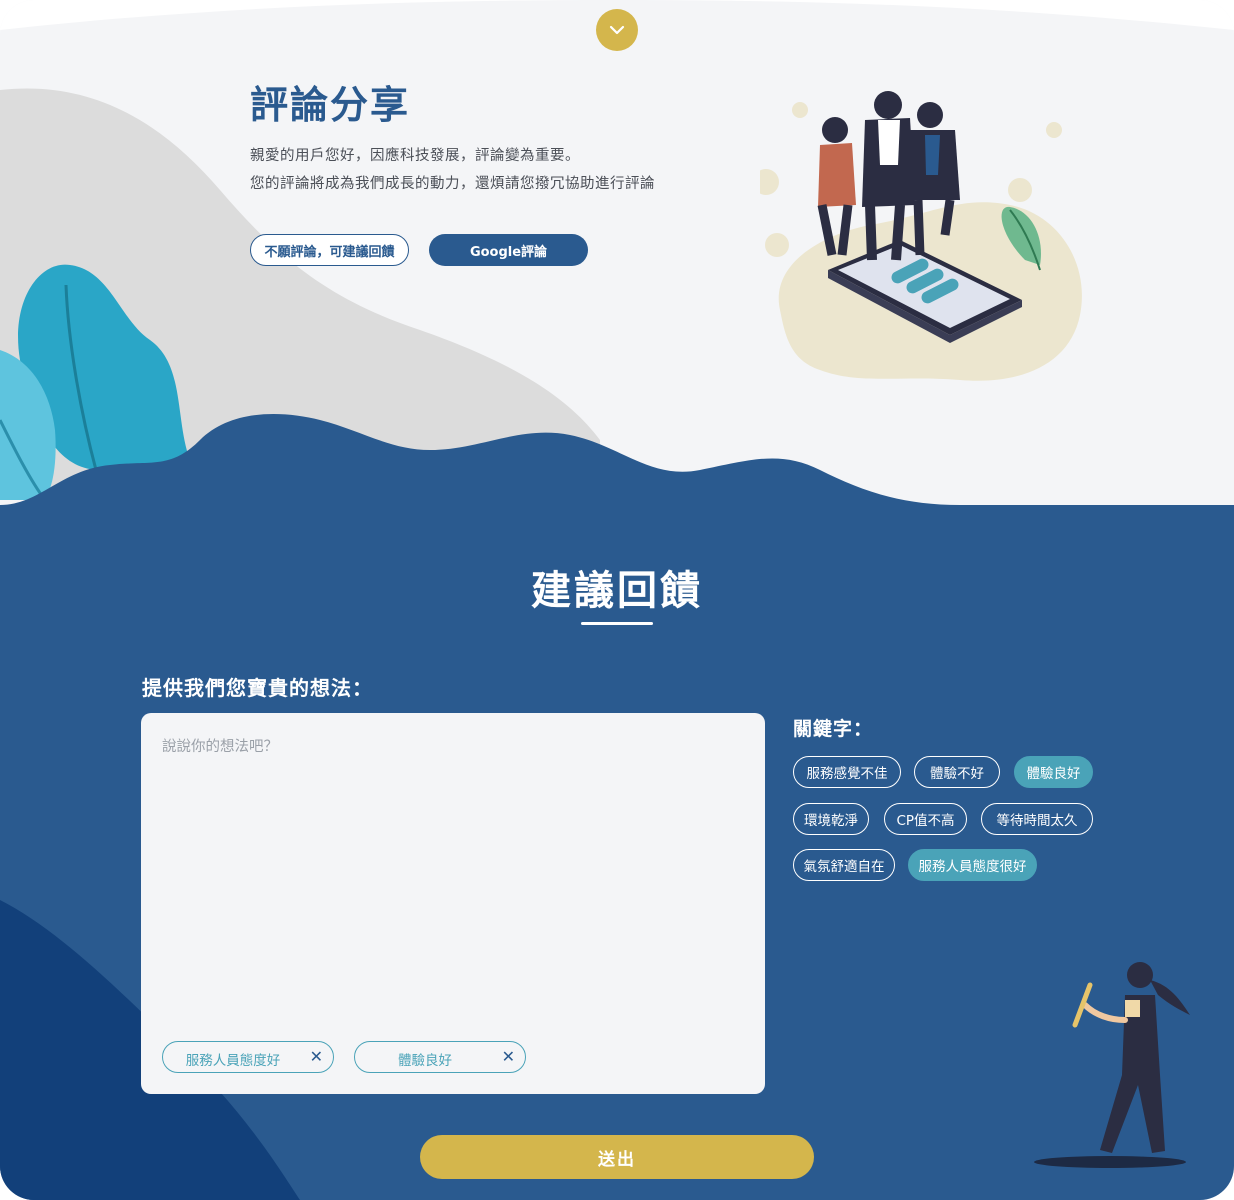  I want to click on keyword-chip-active: 體驗良好, so click(1053, 772).